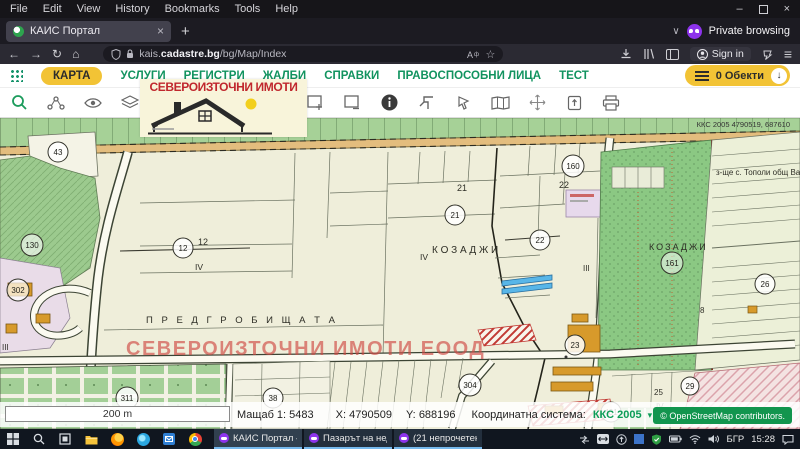 This screenshot has height=449, width=800. What do you see at coordinates (160, 31) in the screenshot?
I see `tab-close-icon: ×` at bounding box center [160, 31].